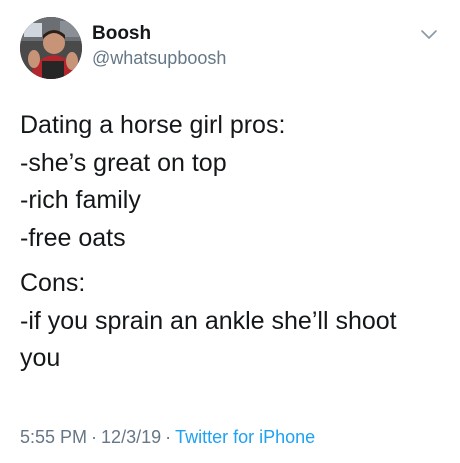 The image size is (460, 463). I want to click on tweet-line: you, so click(40, 358).